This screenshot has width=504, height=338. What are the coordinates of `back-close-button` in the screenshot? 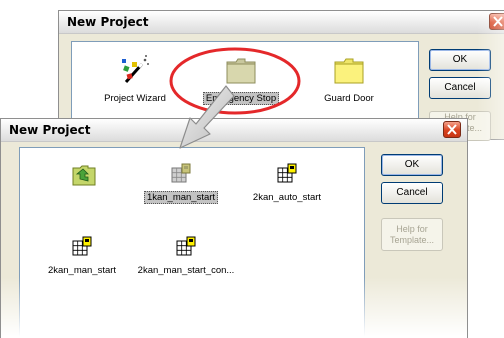 It's located at (496, 21).